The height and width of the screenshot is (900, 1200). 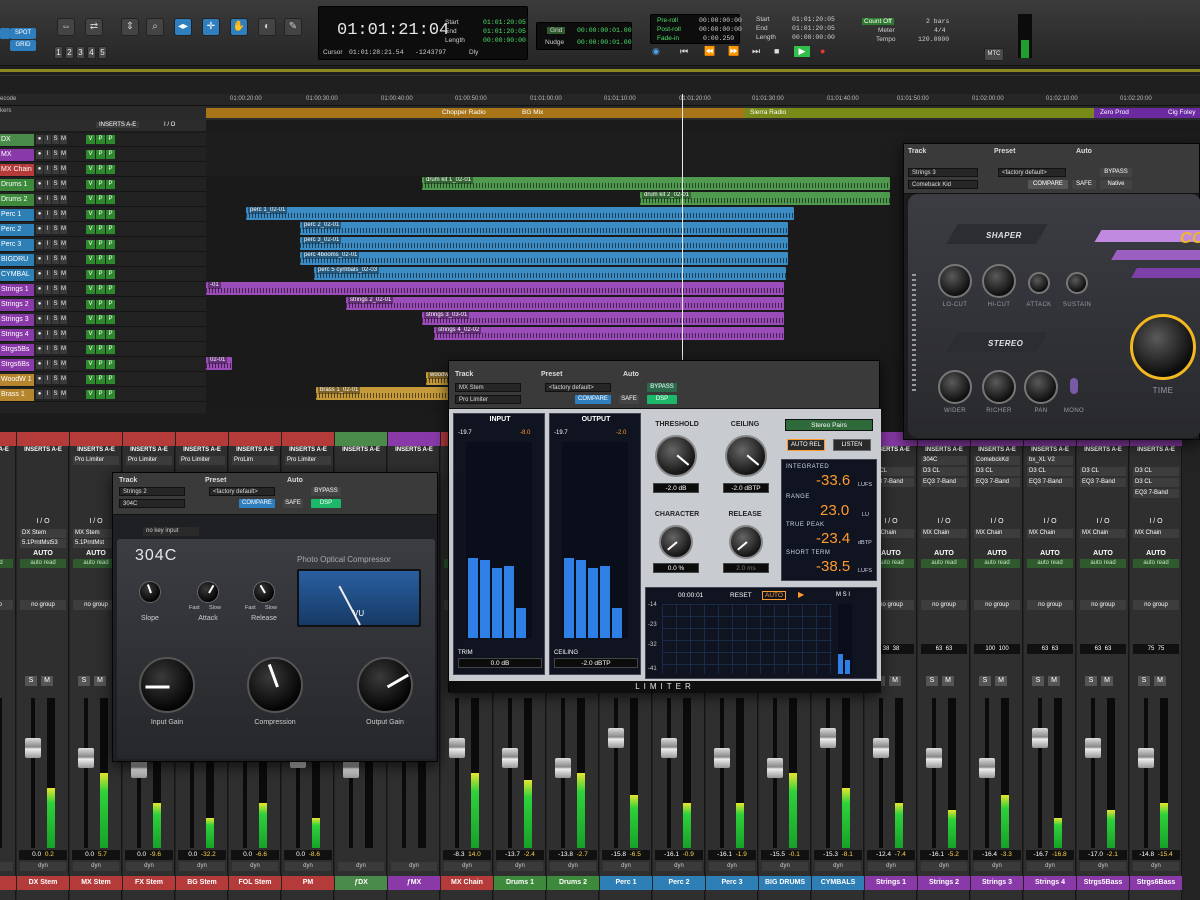 I want to click on volume-readout: -16.1 -1.9, so click(x=732, y=855).